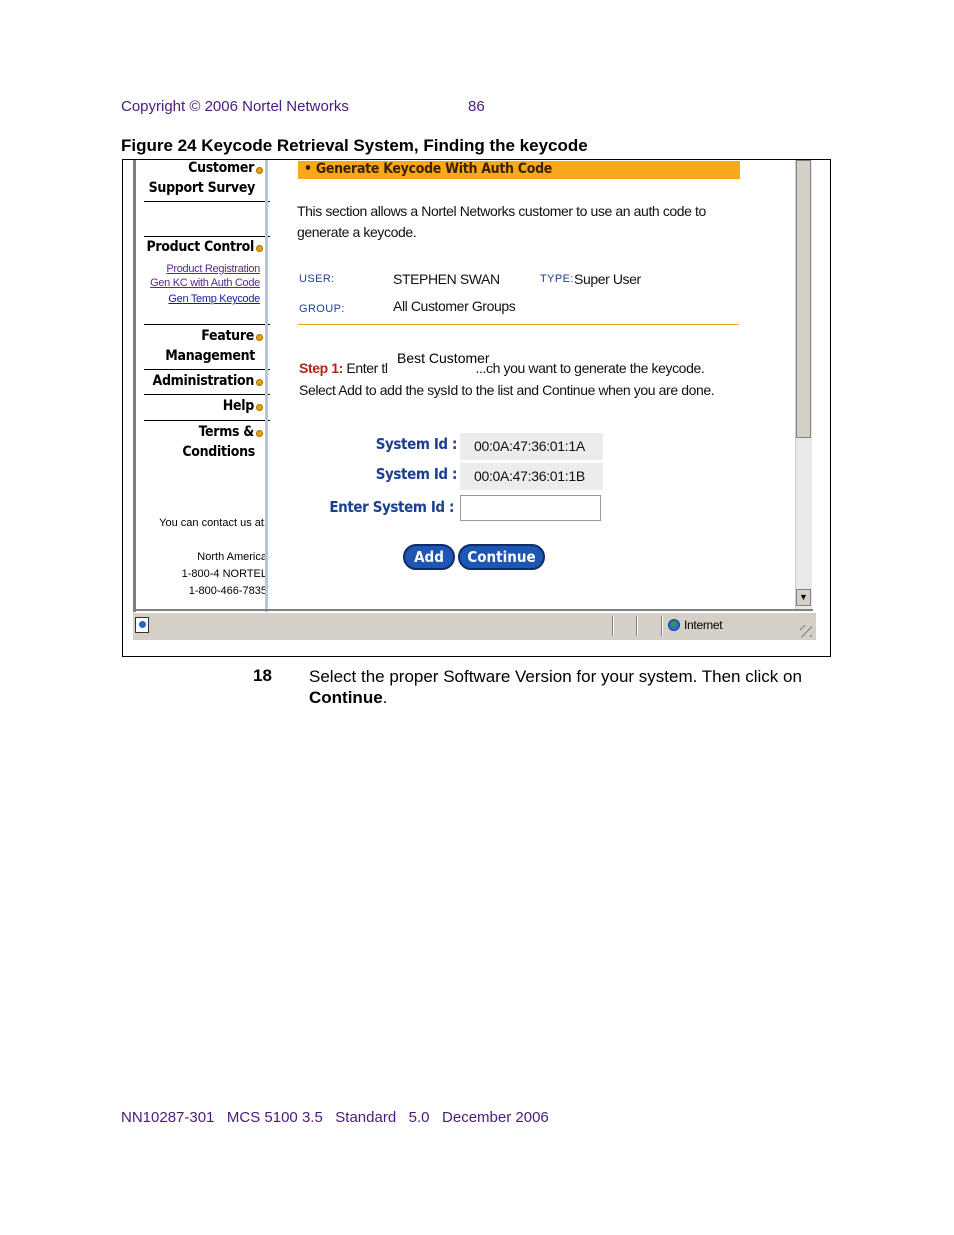 This screenshot has height=1235, width=954. Describe the element at coordinates (428, 169) in the screenshot. I see `banner-title: • Generate Keycode With Auth Code` at that location.